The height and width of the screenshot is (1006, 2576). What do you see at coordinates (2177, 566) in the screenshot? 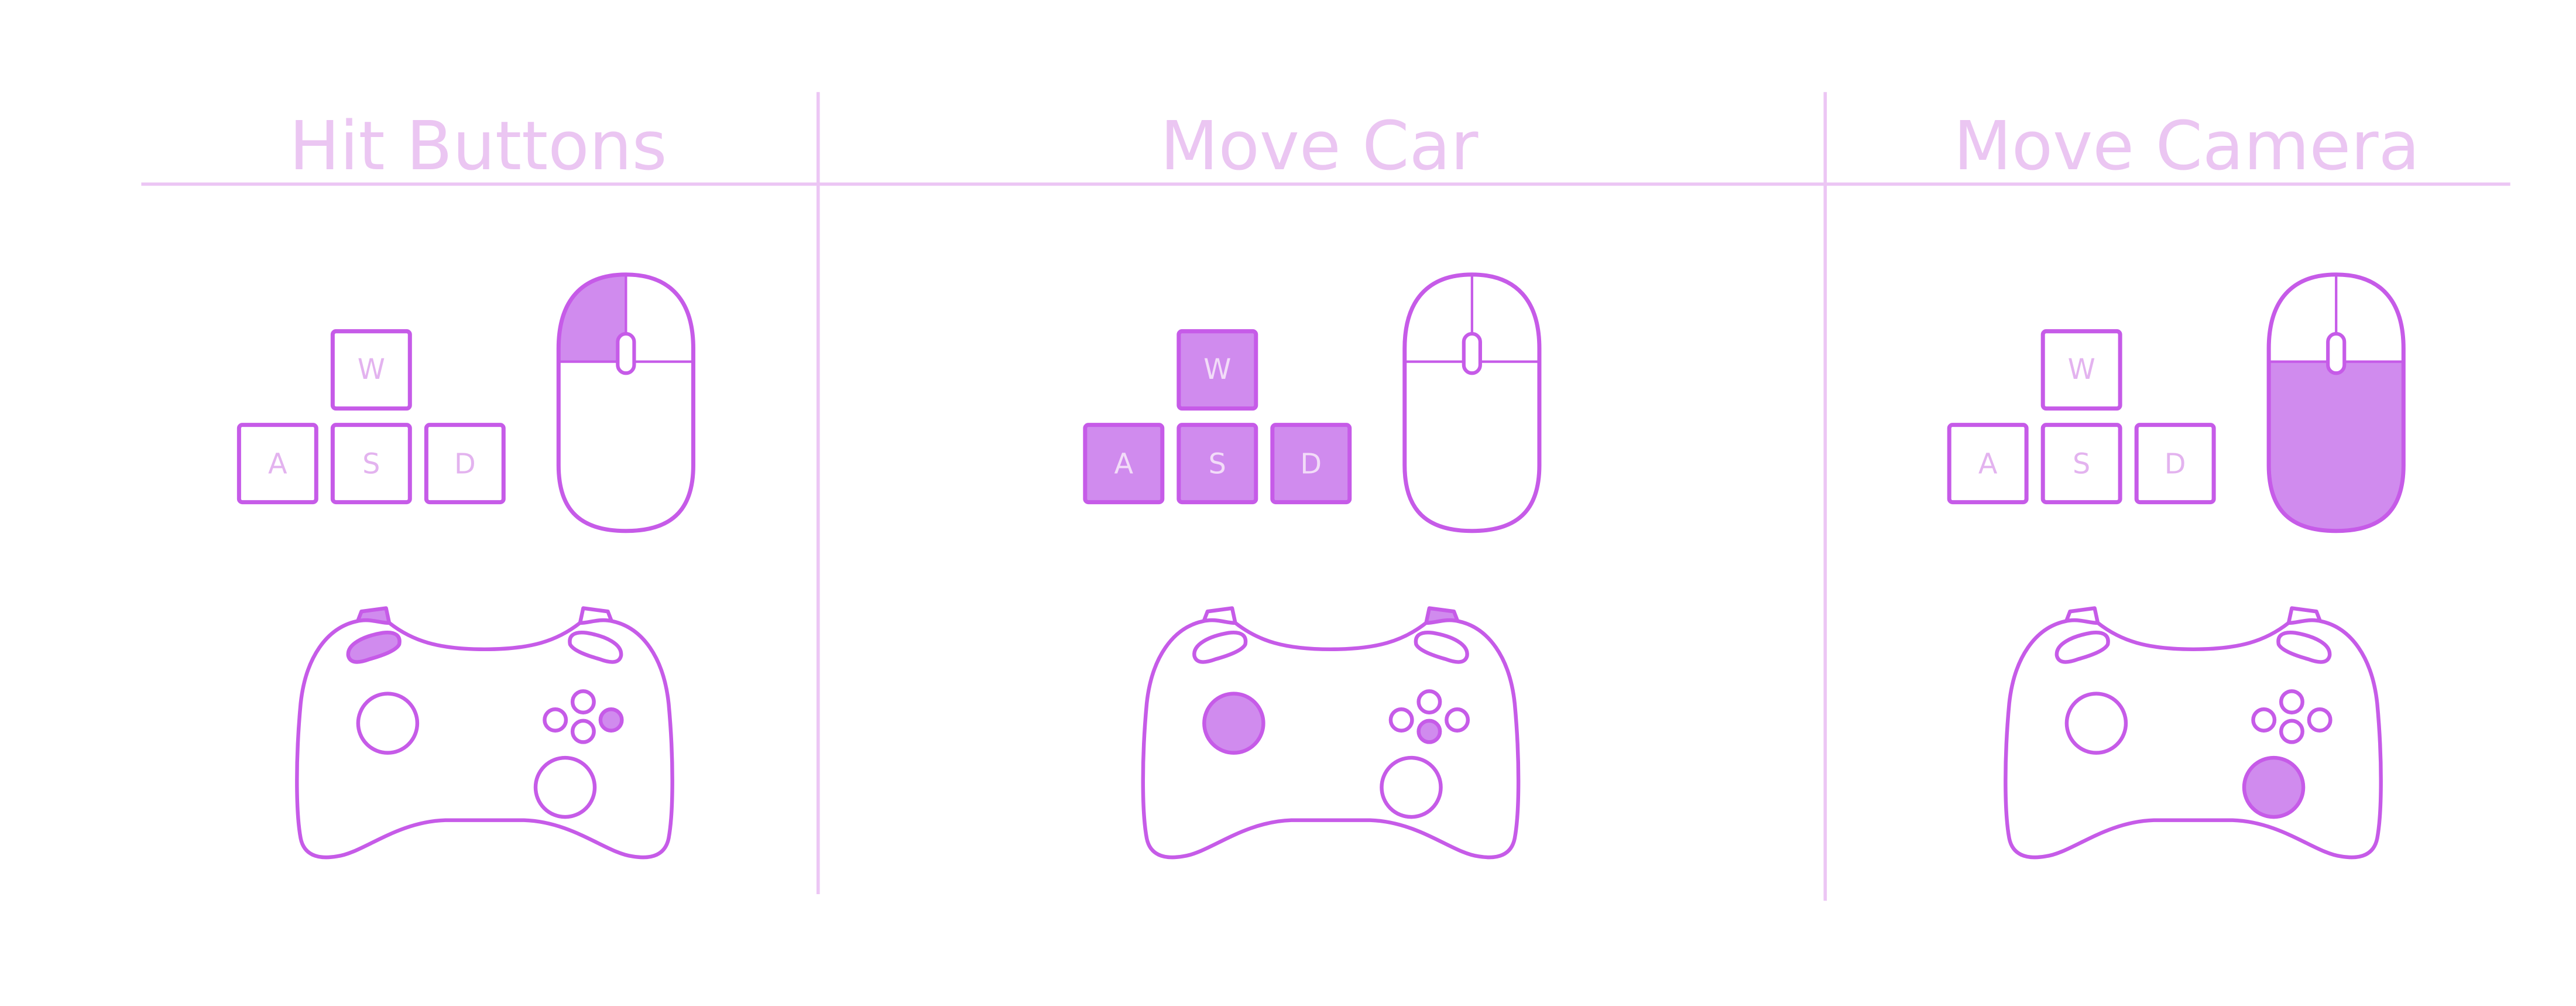
I see `panel-move-camera: W A S D` at bounding box center [2177, 566].